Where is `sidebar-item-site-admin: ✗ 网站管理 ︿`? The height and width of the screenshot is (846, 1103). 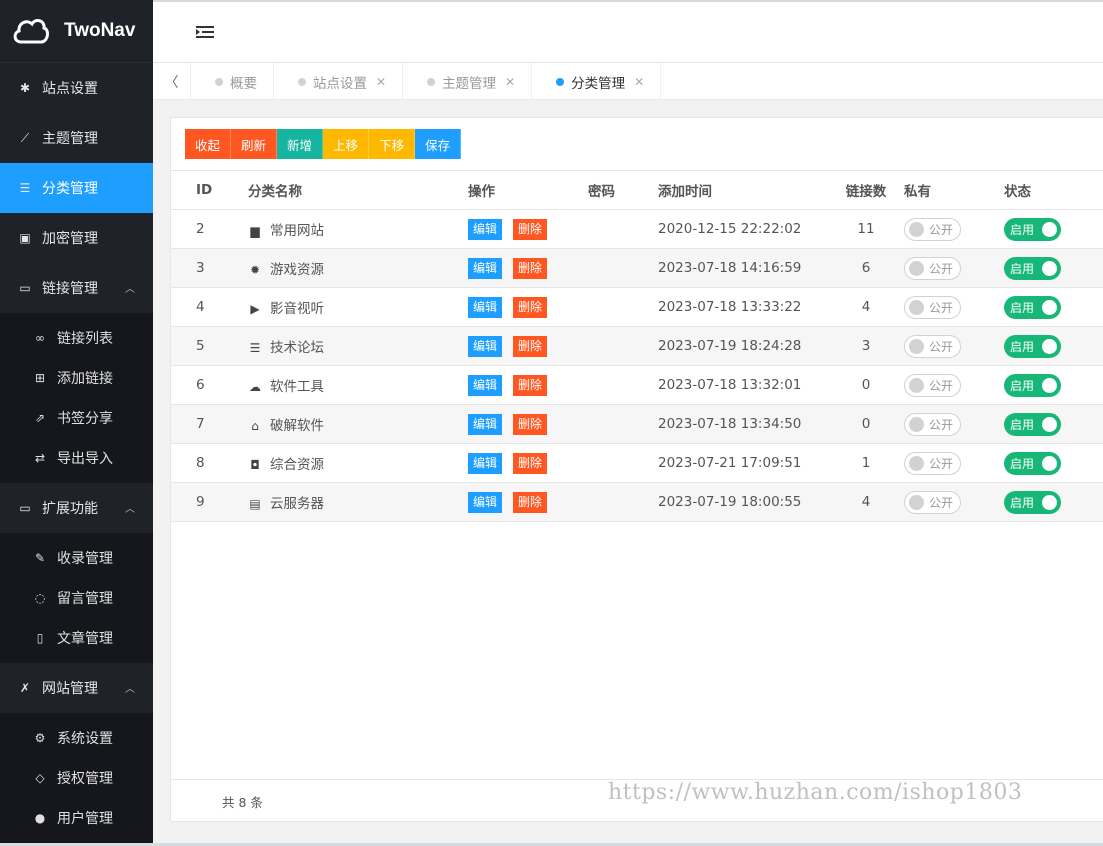 sidebar-item-site-admin: ✗ 网站管理 ︿ is located at coordinates (76, 688).